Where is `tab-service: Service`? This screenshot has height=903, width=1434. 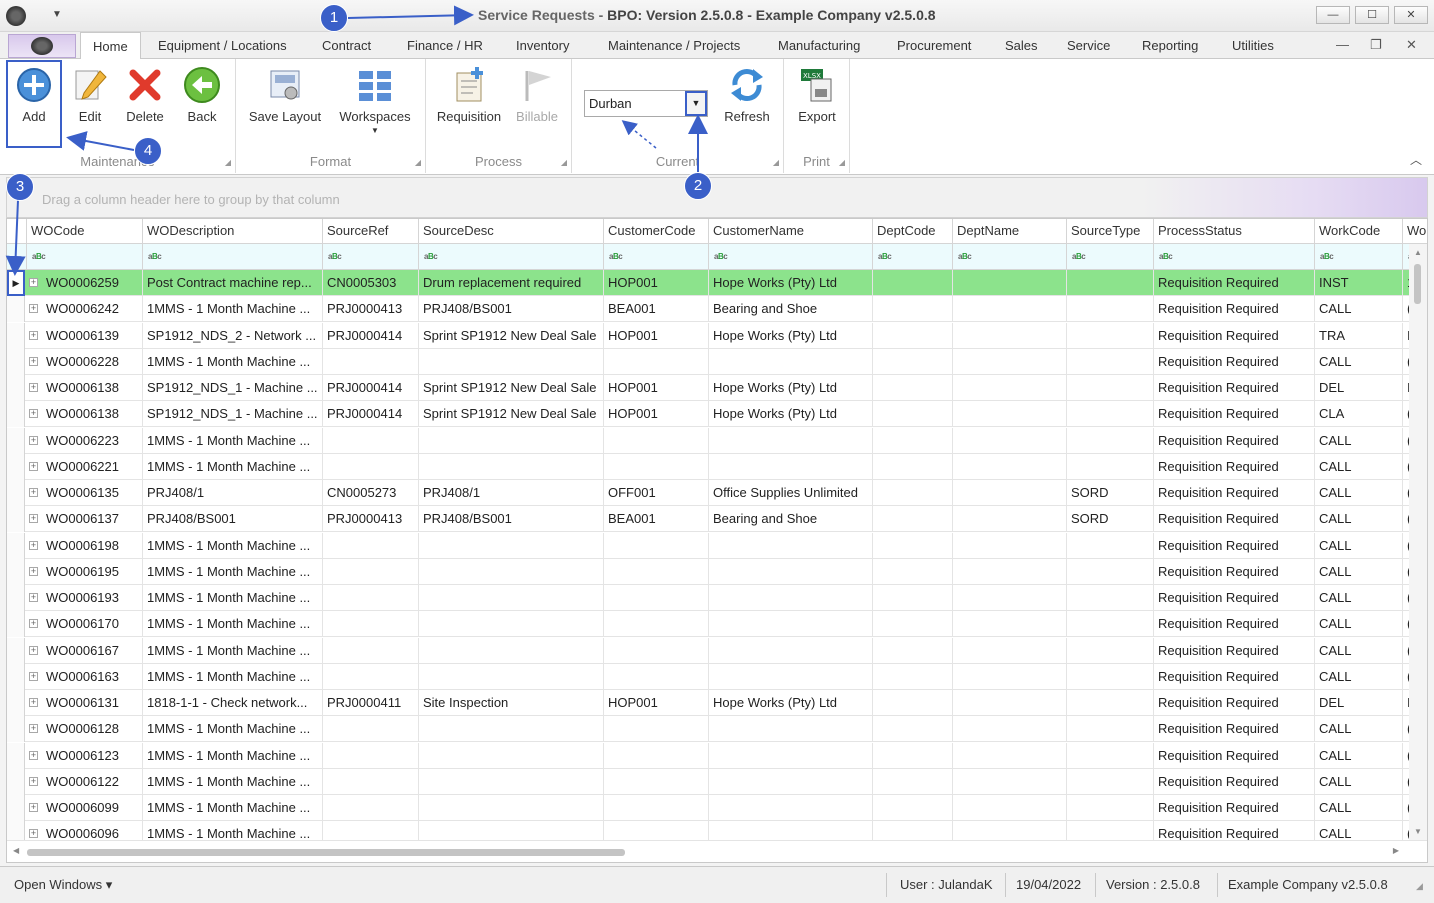 tab-service: Service is located at coordinates (1088, 45).